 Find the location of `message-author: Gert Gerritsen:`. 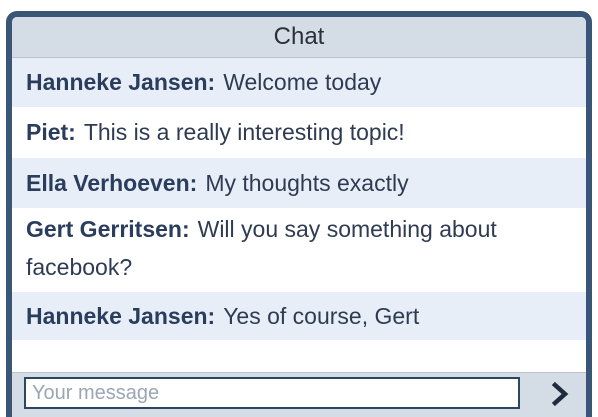

message-author: Gert Gerritsen: is located at coordinates (108, 229).